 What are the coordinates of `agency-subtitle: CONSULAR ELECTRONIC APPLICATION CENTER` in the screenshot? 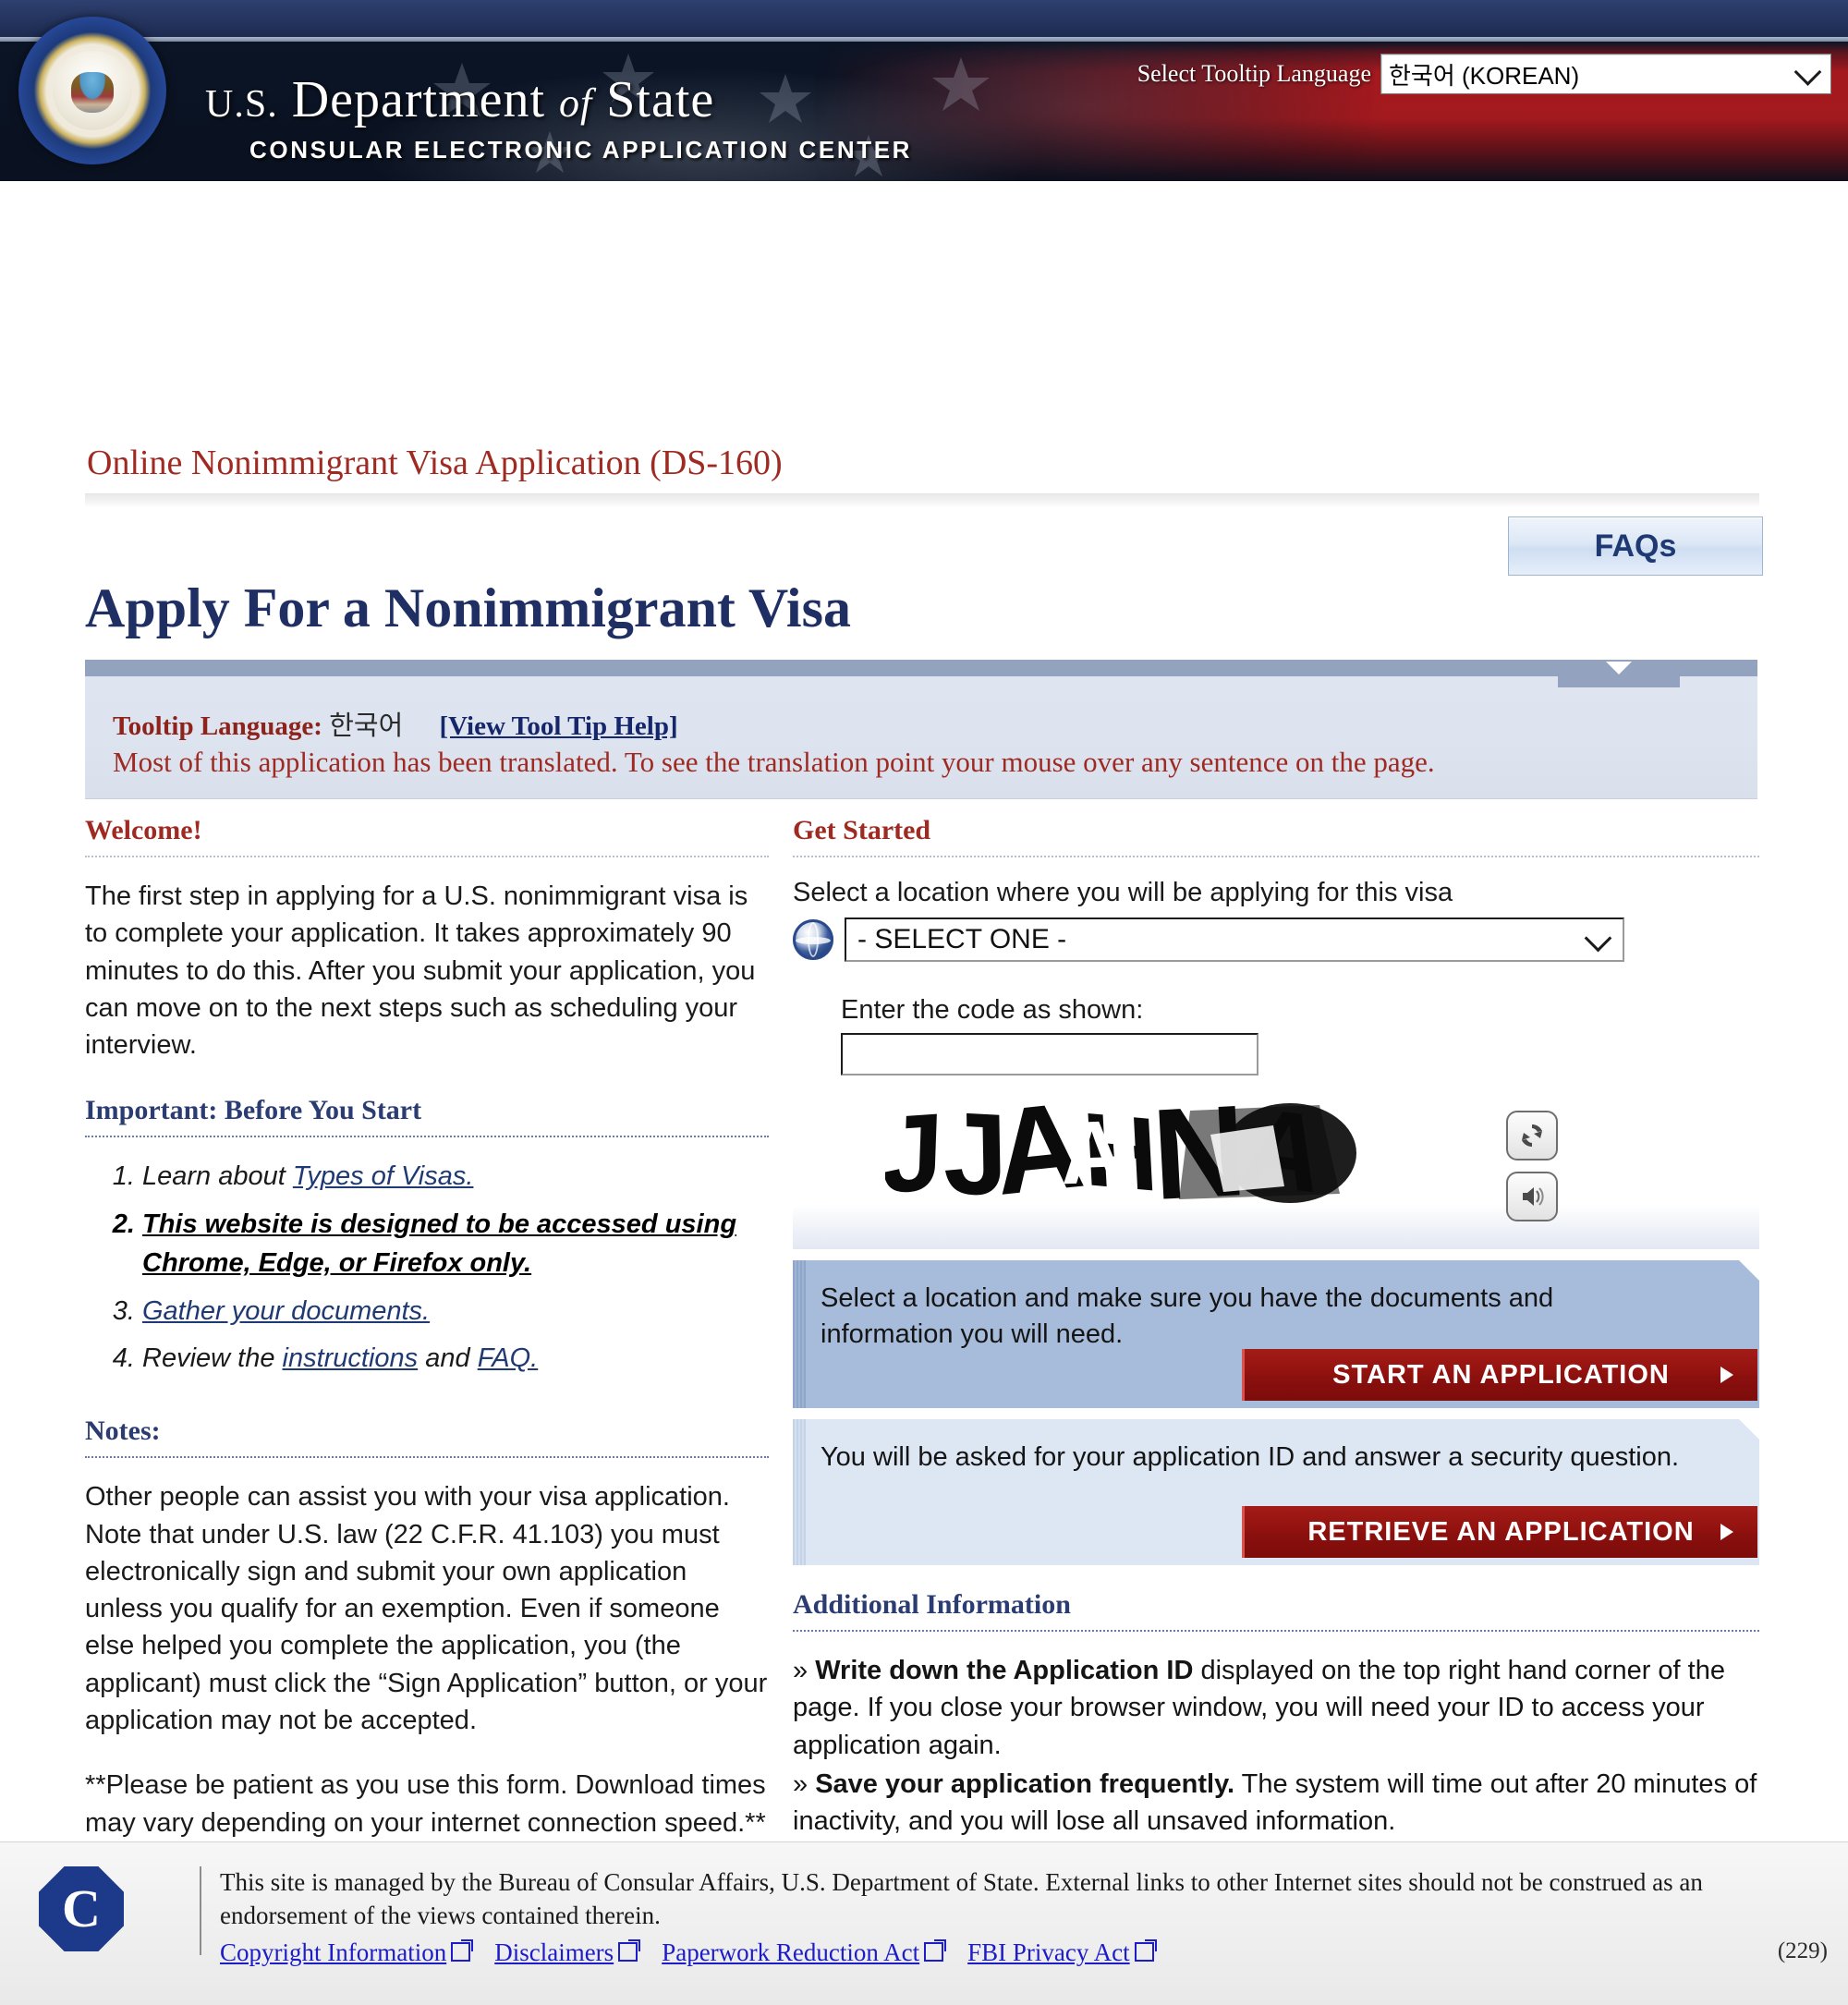 It's located at (581, 150).